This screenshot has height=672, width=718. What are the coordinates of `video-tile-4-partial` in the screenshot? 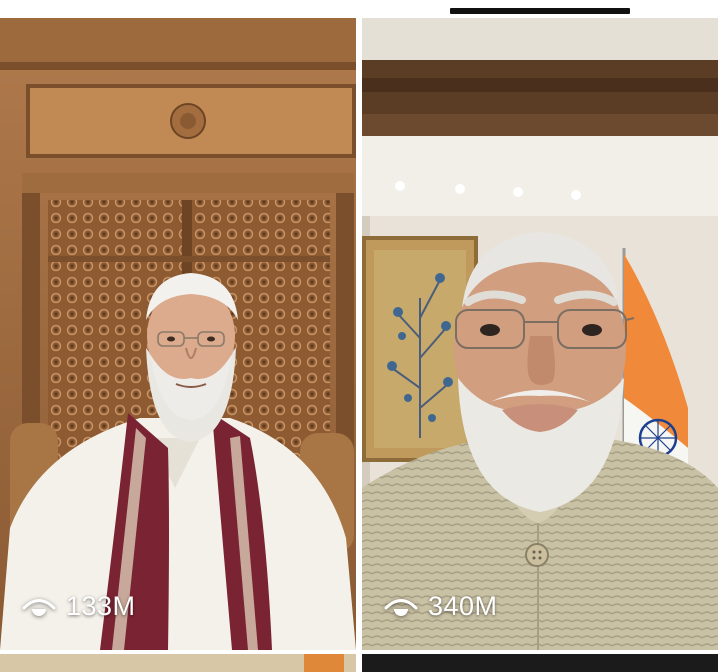 It's located at (540, 663).